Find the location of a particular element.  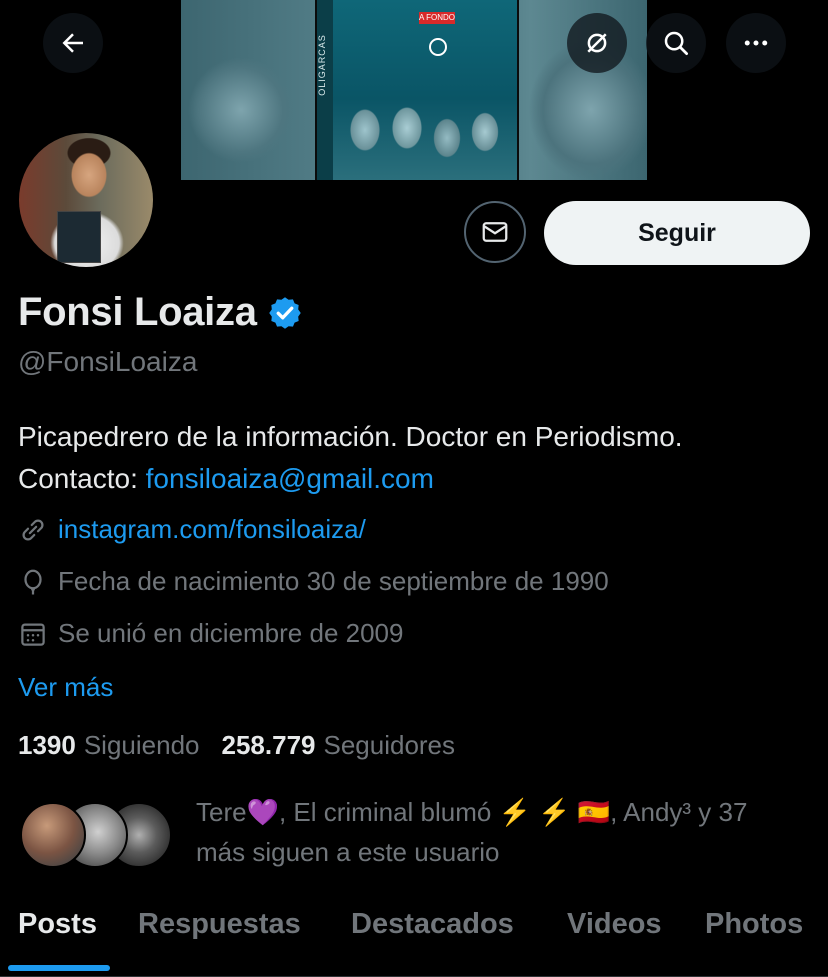

tab-destacados: Destacados is located at coordinates (432, 924).